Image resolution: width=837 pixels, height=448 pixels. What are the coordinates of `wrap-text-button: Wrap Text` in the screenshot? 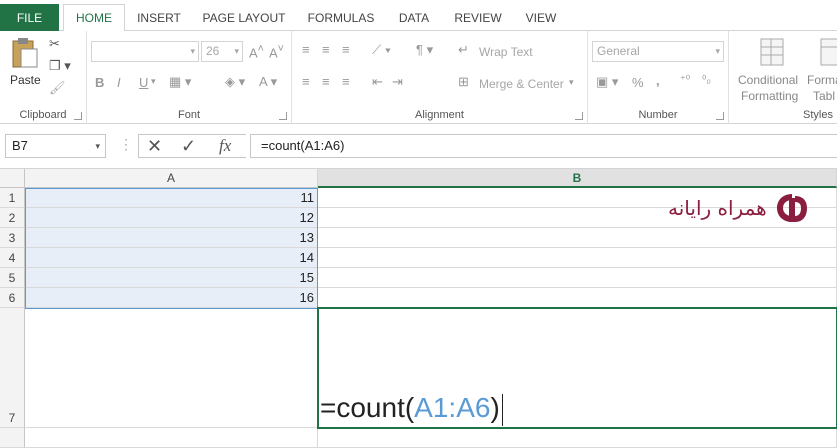 It's located at (506, 52).